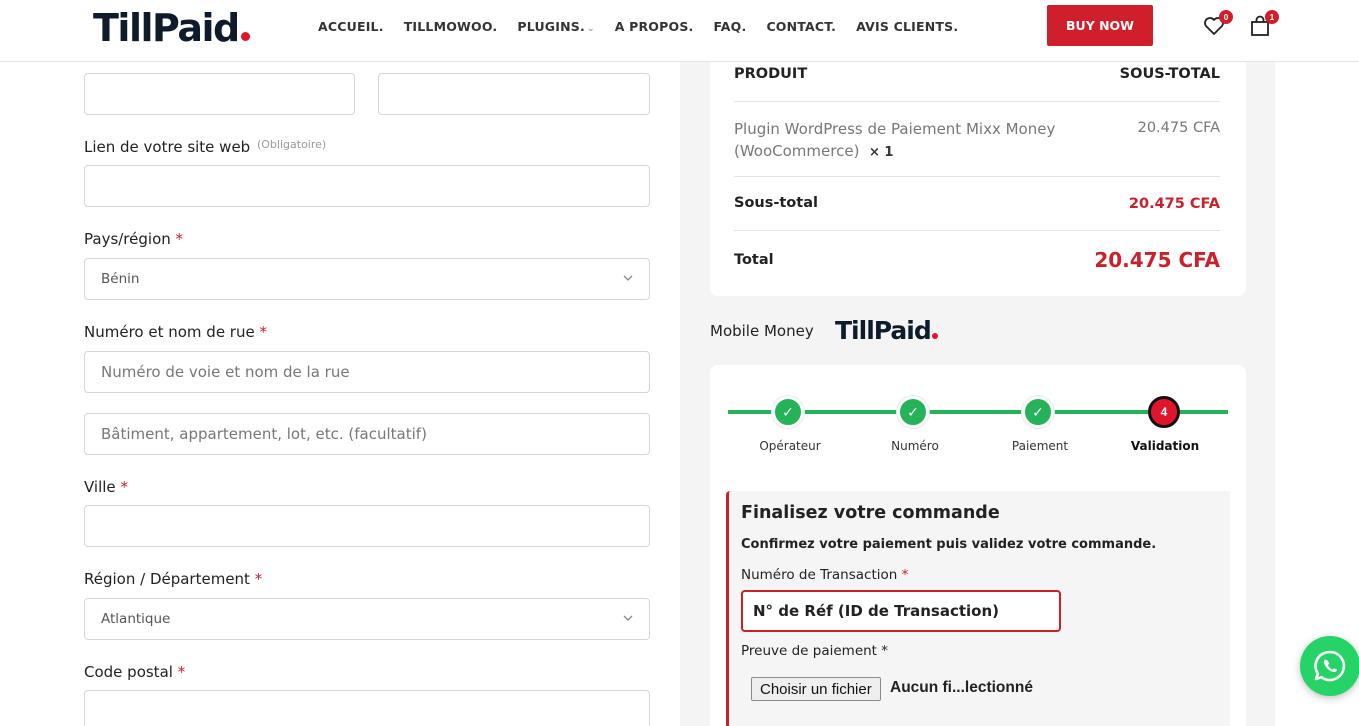  I want to click on proof-label: Preuve de paiement *, so click(814, 651).